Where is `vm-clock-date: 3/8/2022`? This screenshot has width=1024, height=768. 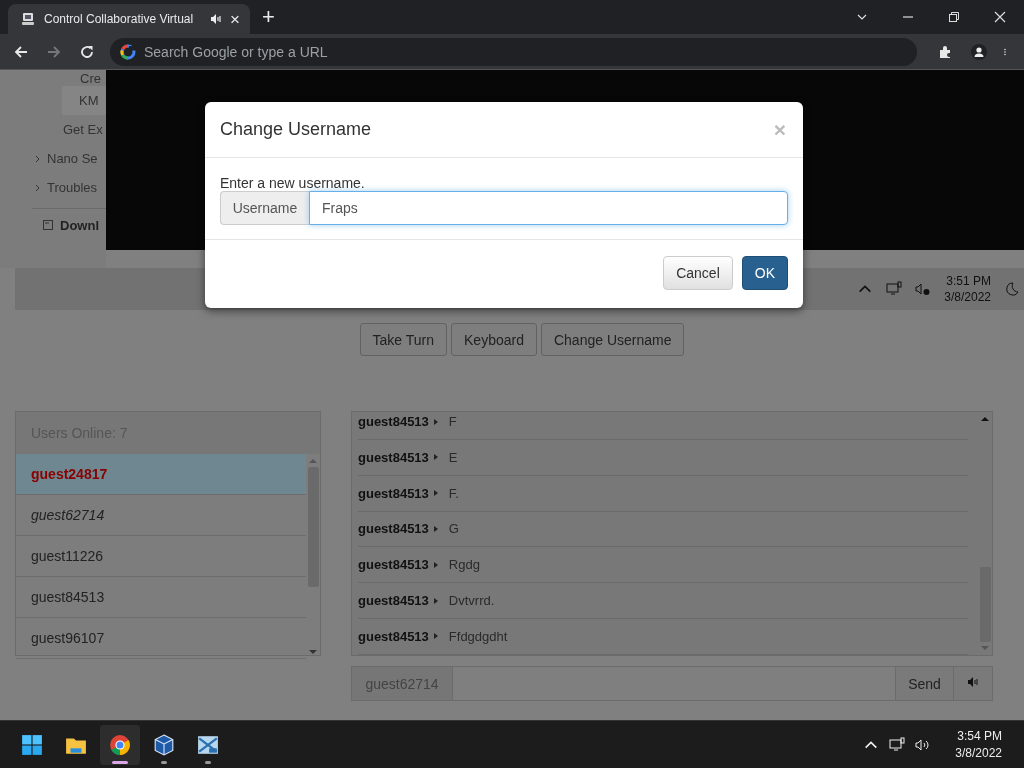 vm-clock-date: 3/8/2022 is located at coordinates (967, 297).